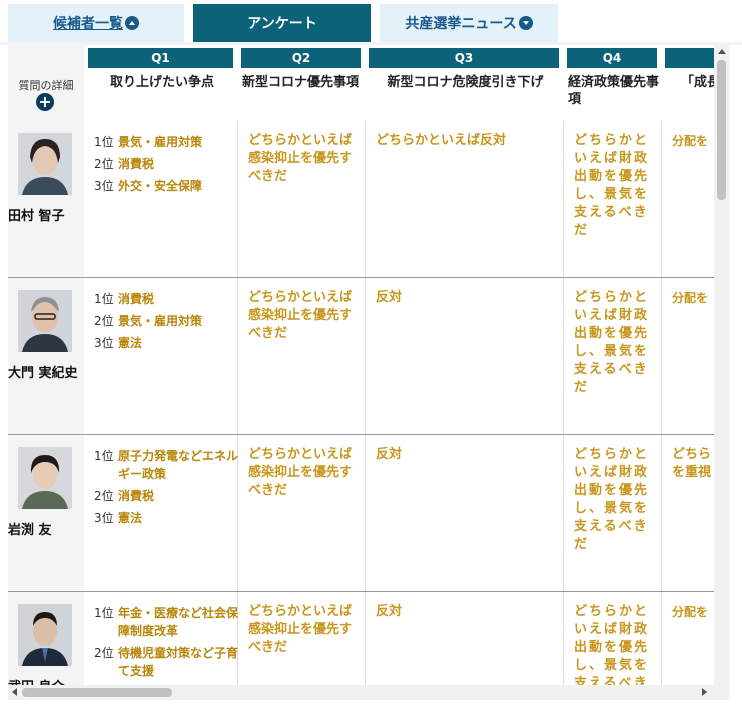 This screenshot has height=713, width=742. I want to click on question-text: 新型コロナ危険度引き下げ, so click(465, 82).